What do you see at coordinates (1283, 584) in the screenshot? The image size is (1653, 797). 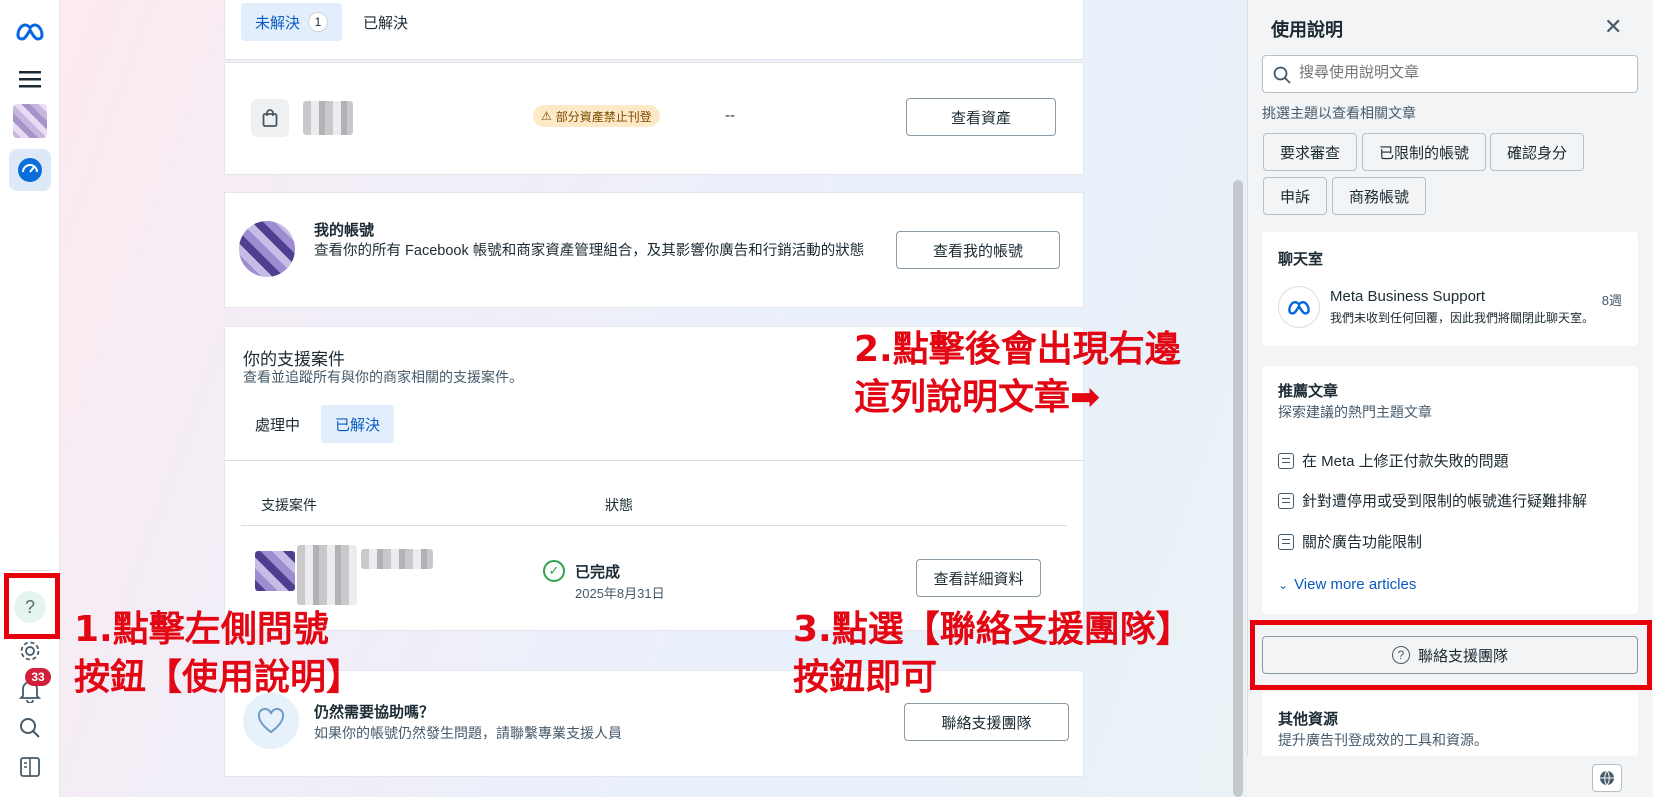 I see `chevron-down-icon: ⌄` at bounding box center [1283, 584].